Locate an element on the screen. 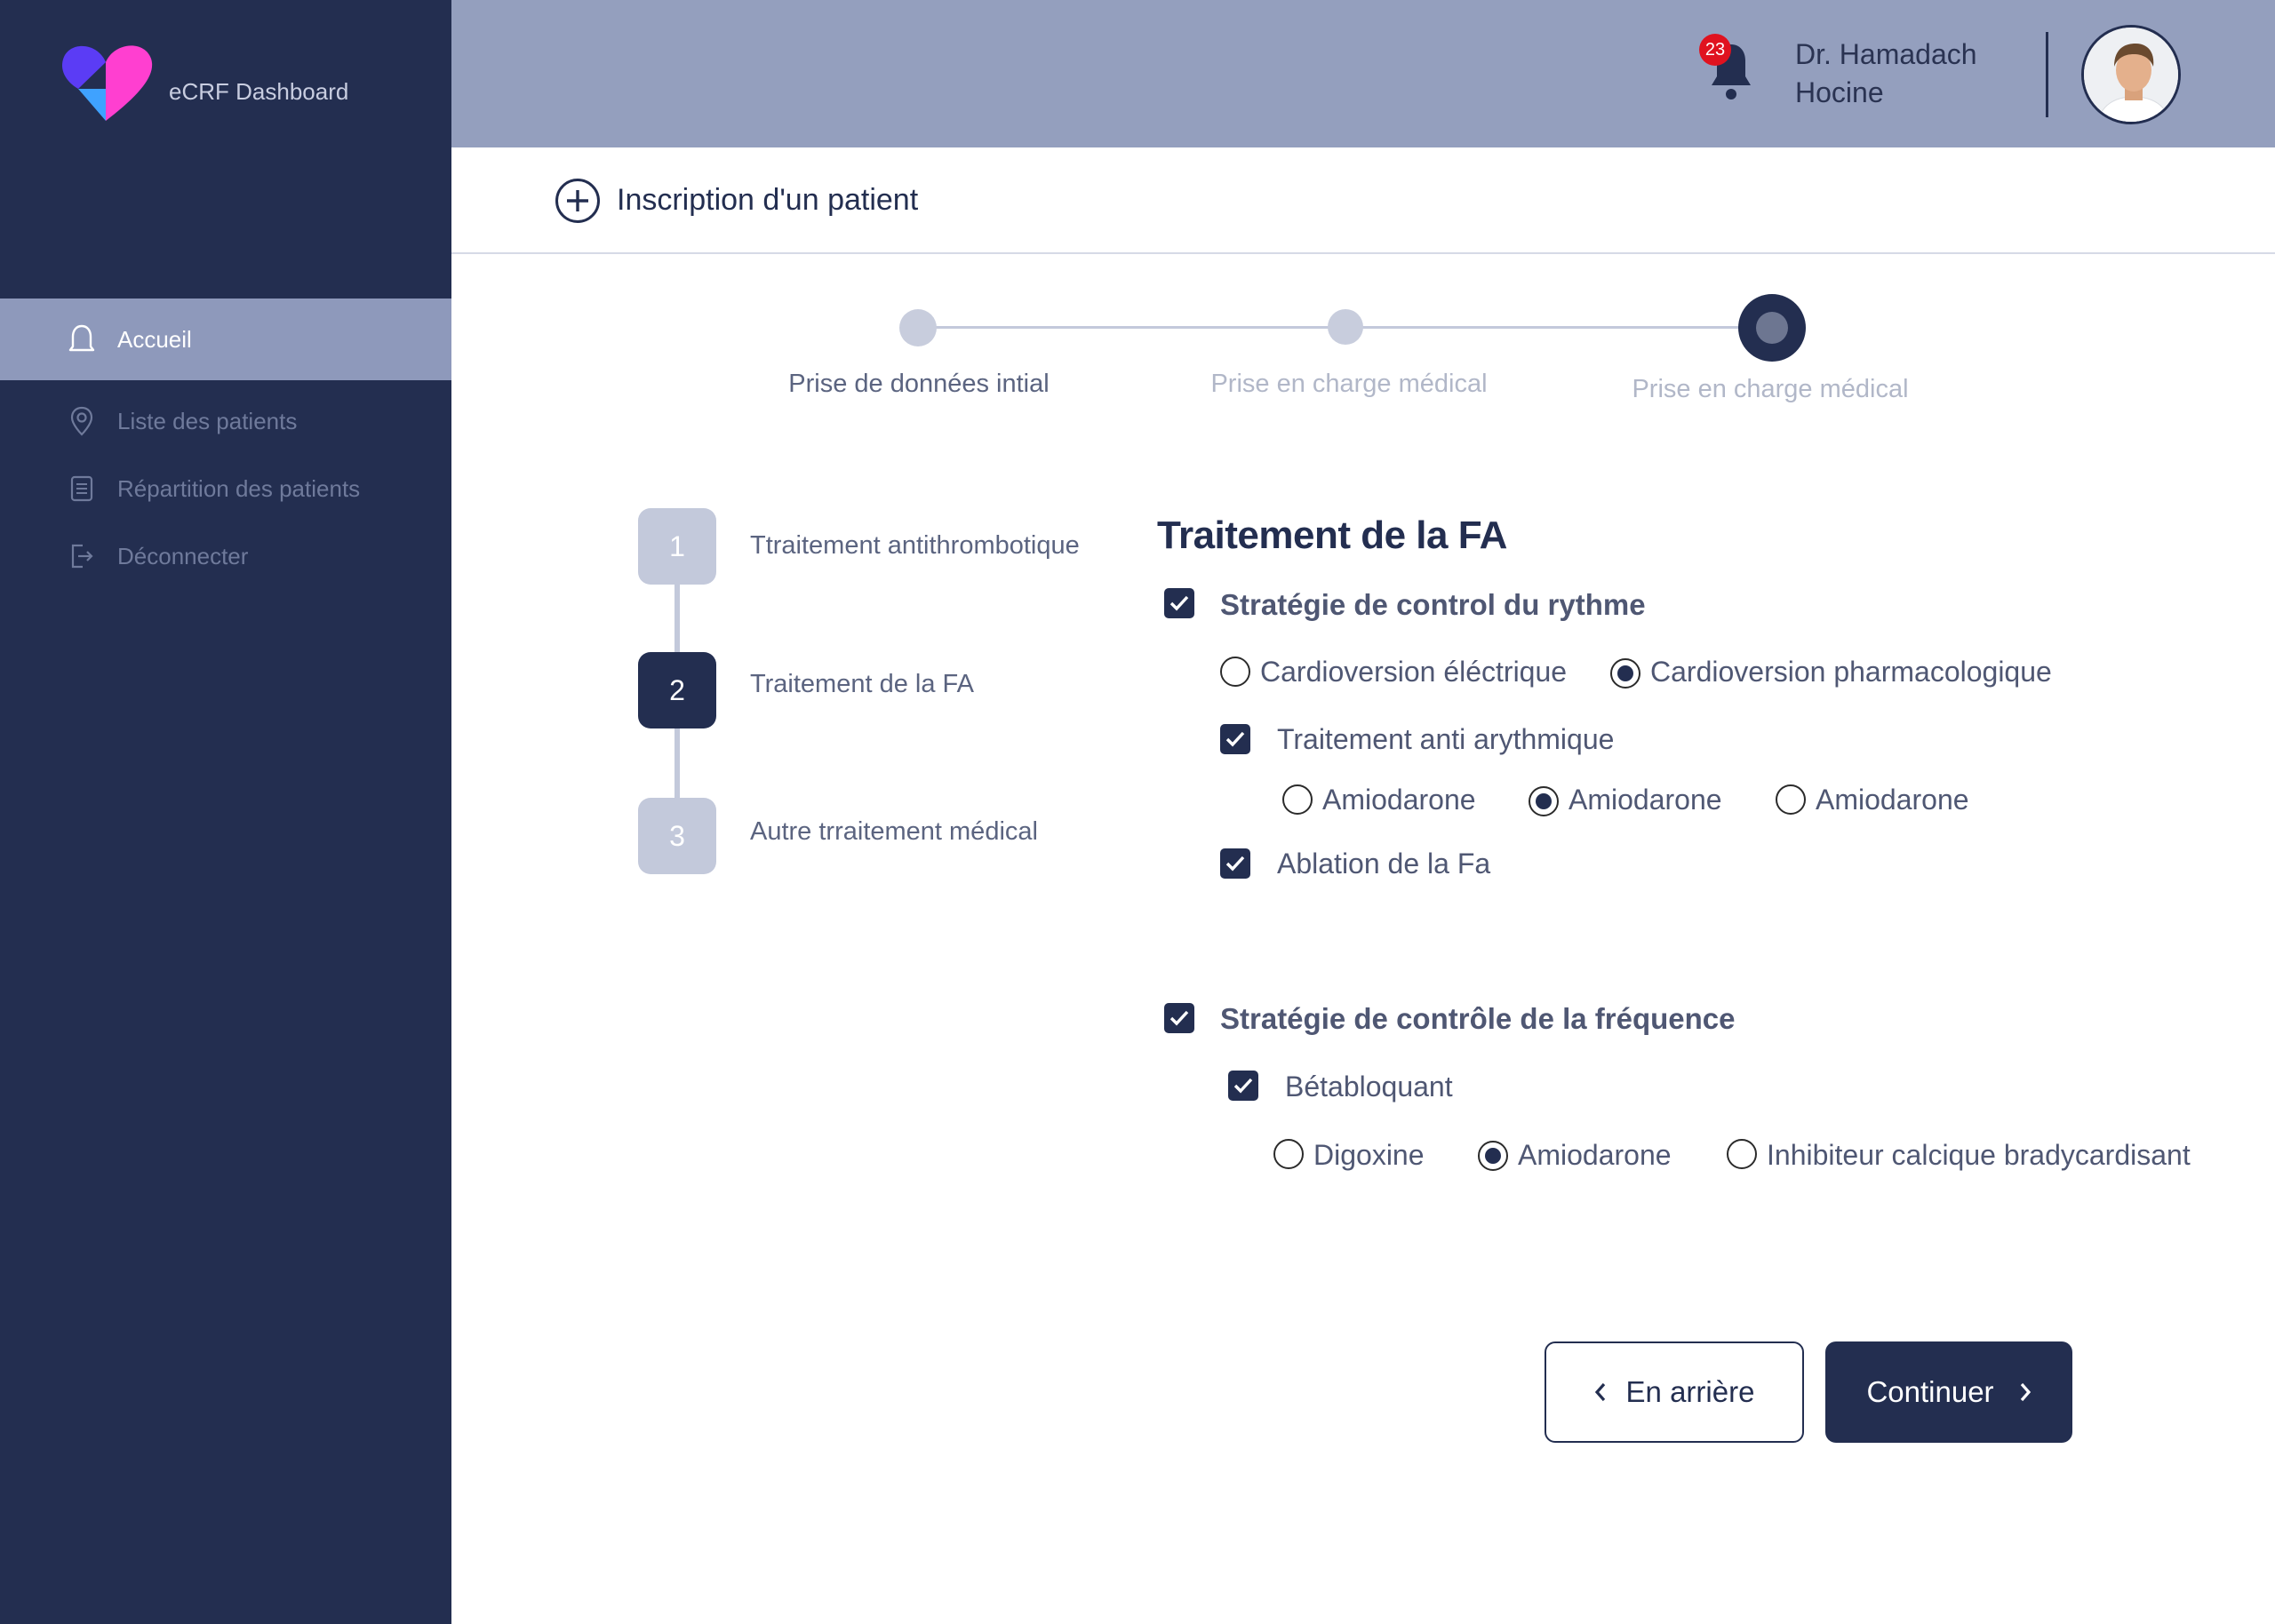 The height and width of the screenshot is (1624, 2275). anti-arrhythmic-option-2-radio is located at coordinates (1544, 801).